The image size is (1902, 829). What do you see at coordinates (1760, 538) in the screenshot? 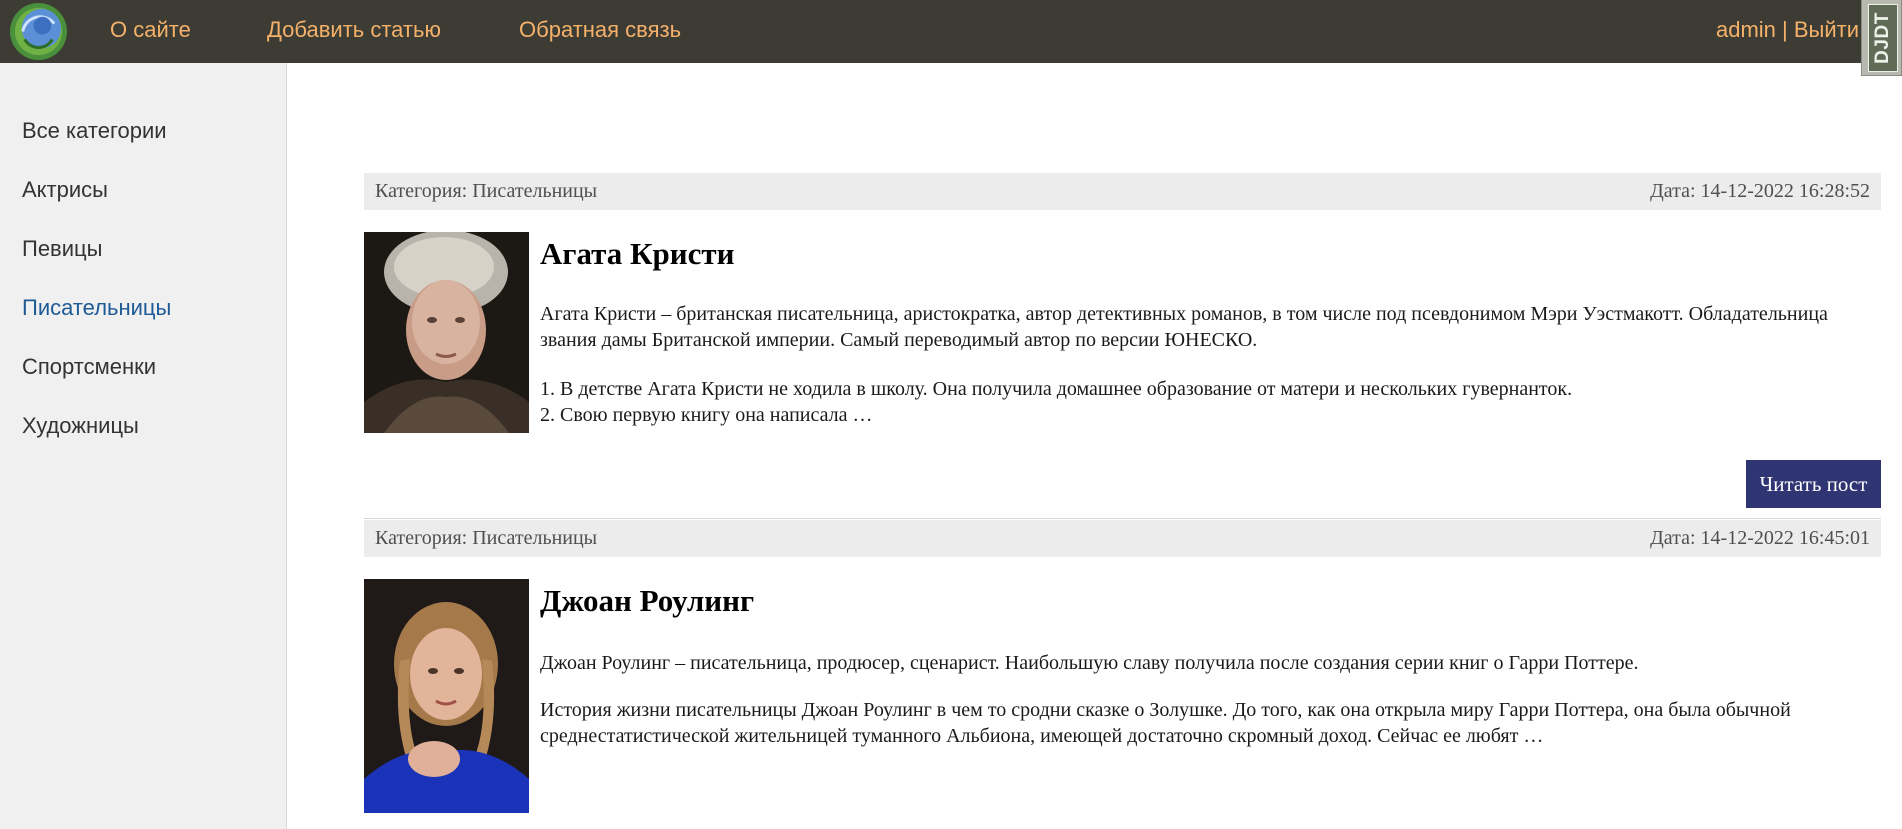
I see `post-date: Дата: 14-12-2022 16:45:01` at bounding box center [1760, 538].